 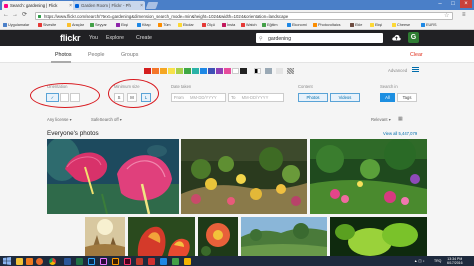 I want to click on bookmark-item: Watch, so click(x=249, y=25).